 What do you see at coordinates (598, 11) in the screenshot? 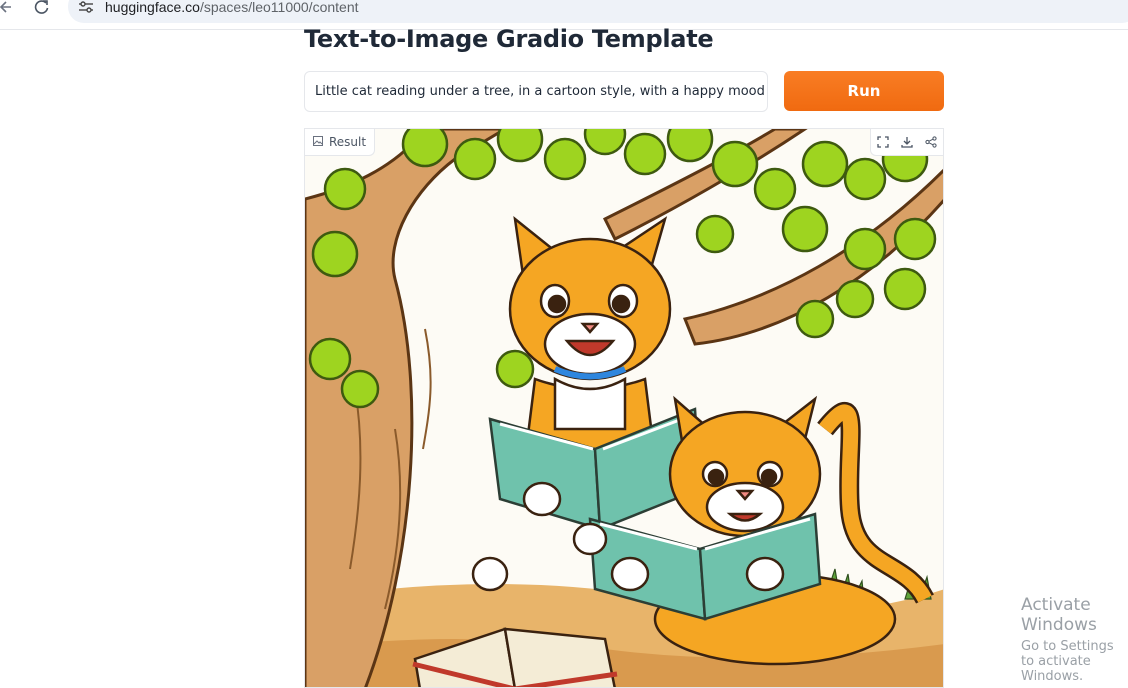
I see `address-bar: huggingface.co/spaces/leo11000/content` at bounding box center [598, 11].